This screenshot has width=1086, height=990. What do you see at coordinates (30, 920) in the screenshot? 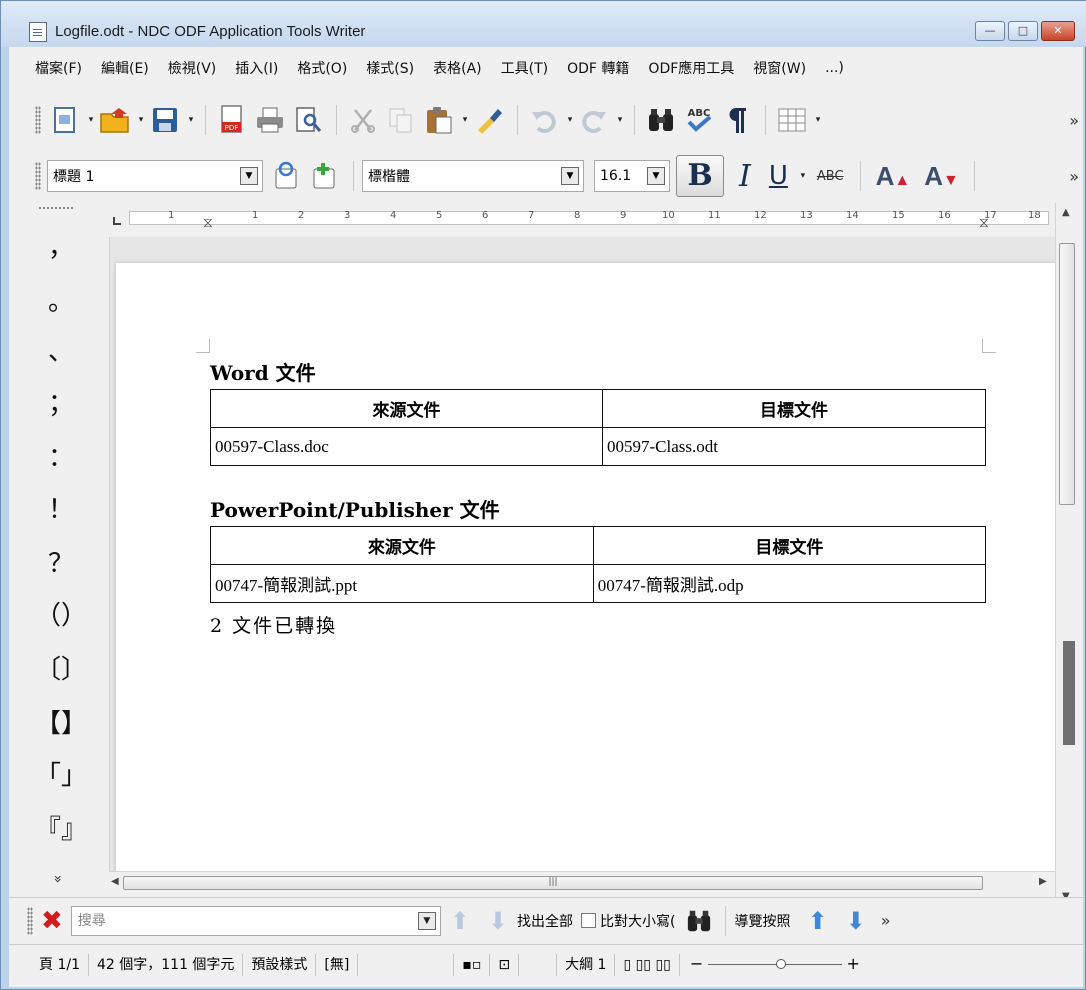
I see `toolbar-grip` at bounding box center [30, 920].